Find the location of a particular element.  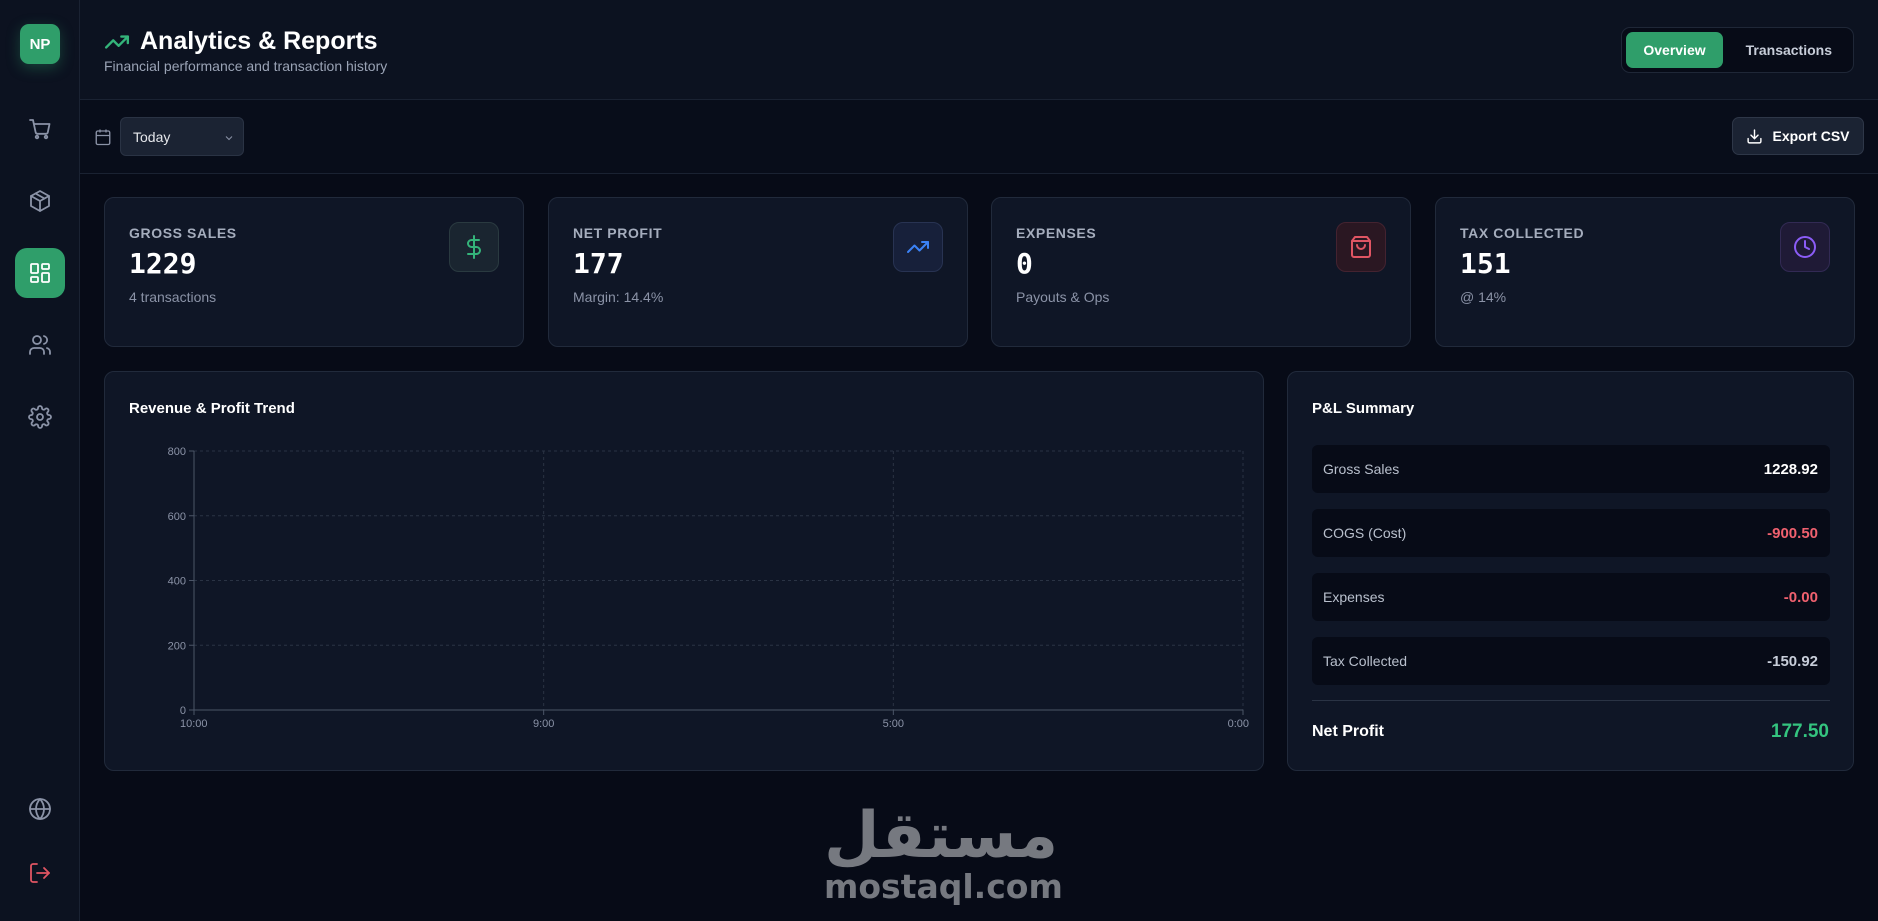

stat-sub: 4 transactions is located at coordinates (173, 297).